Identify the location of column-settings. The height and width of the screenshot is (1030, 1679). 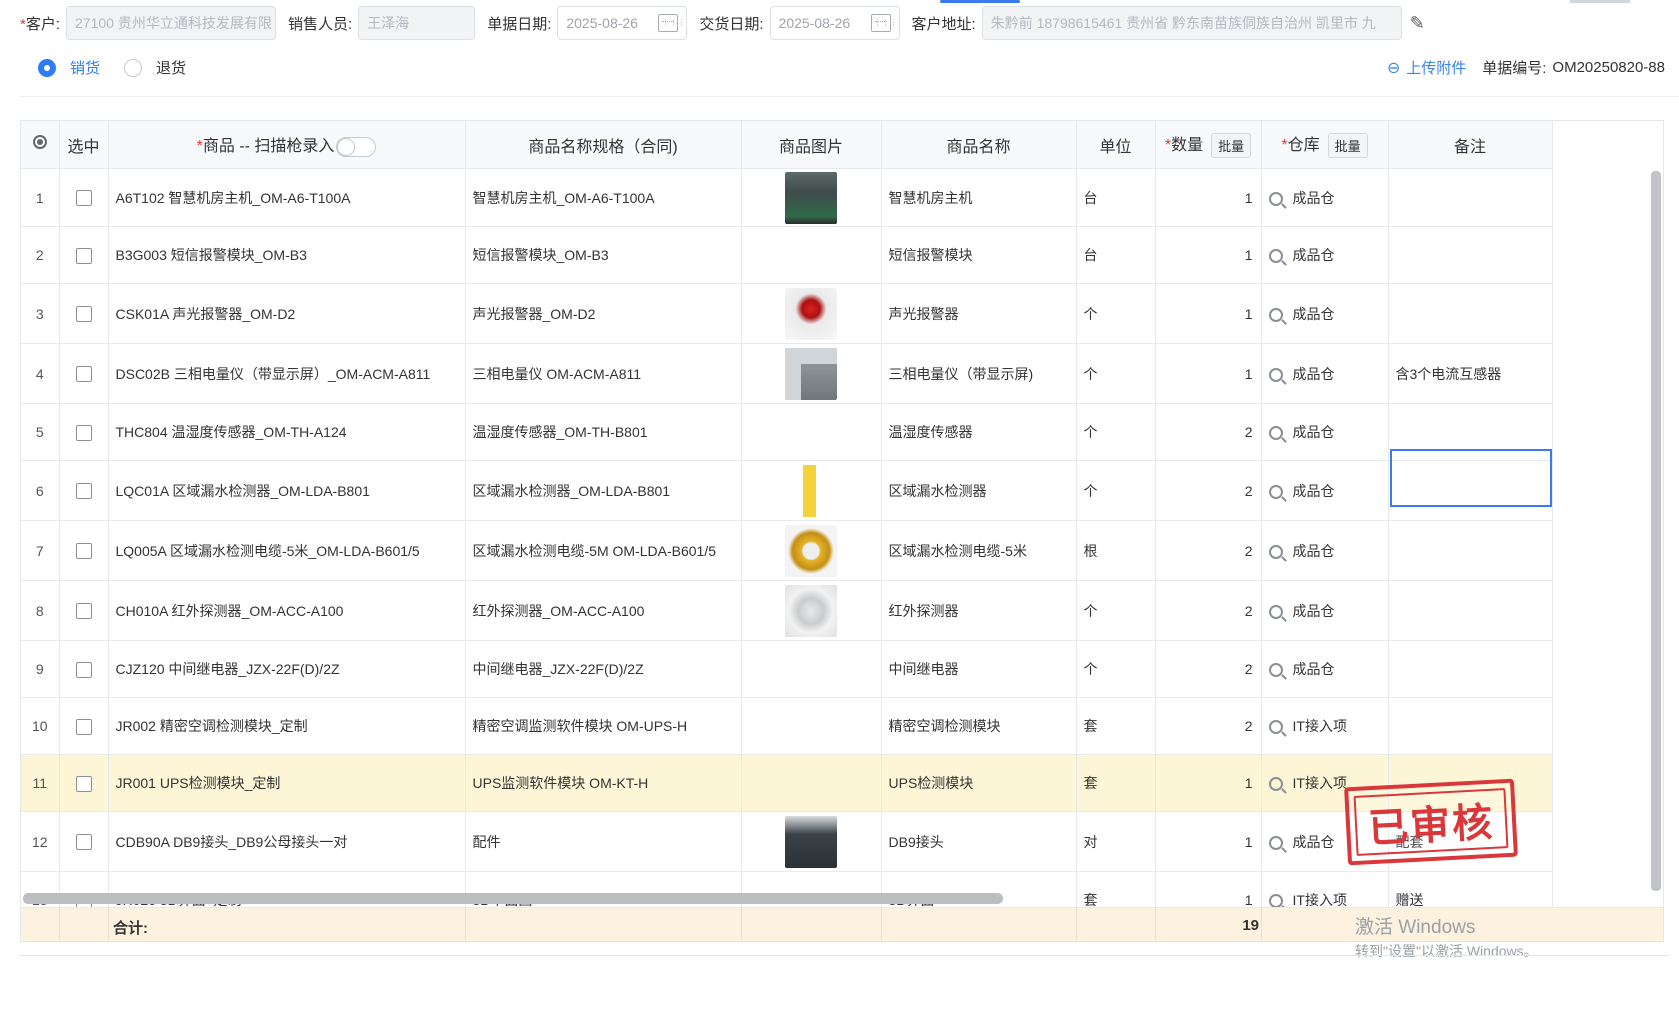
(40, 145).